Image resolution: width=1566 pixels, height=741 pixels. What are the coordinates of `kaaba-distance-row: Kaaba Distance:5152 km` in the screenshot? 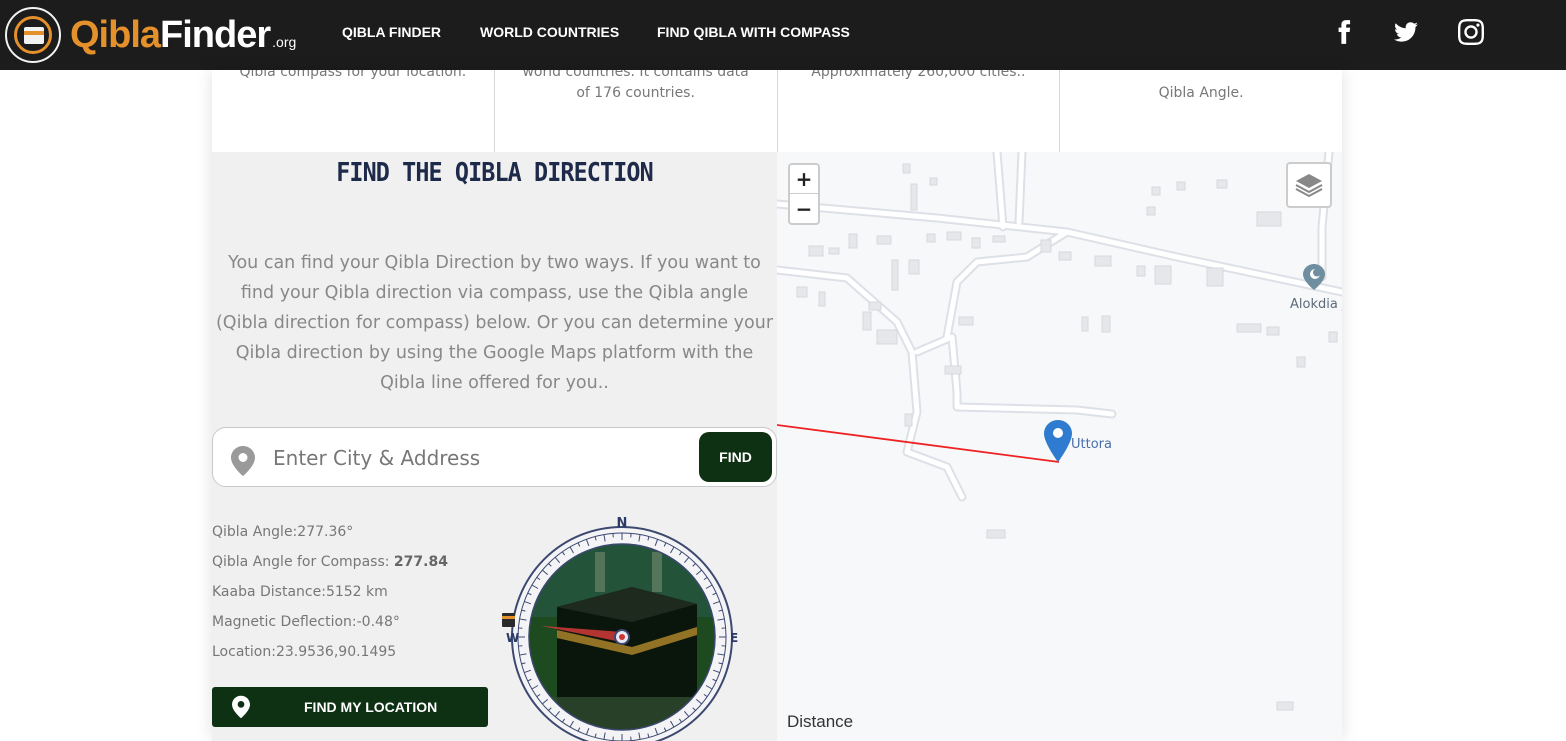 It's located at (300, 592).